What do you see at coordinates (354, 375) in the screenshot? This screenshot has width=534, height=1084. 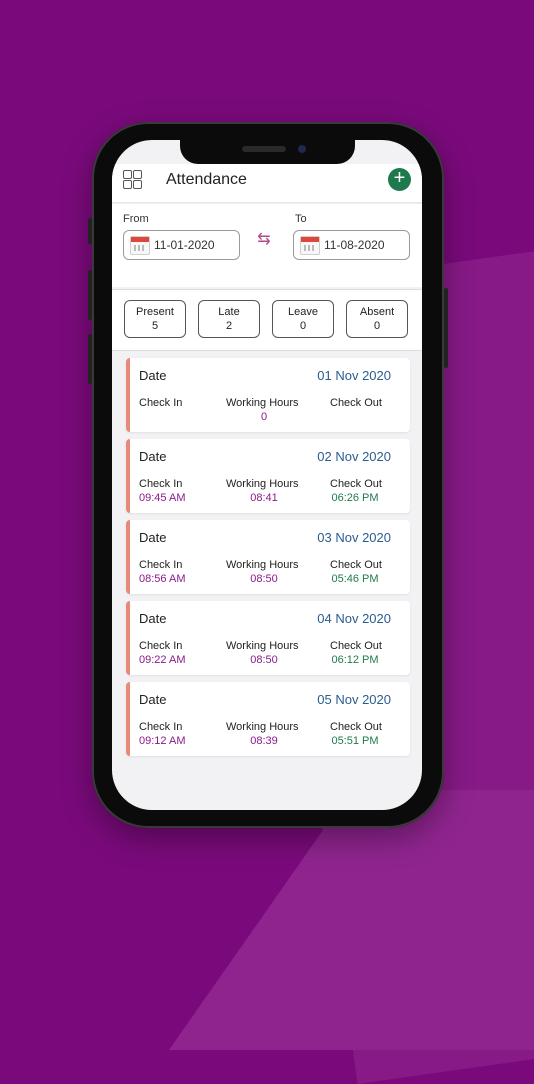 I see `record-date: 01 Nov 2020` at bounding box center [354, 375].